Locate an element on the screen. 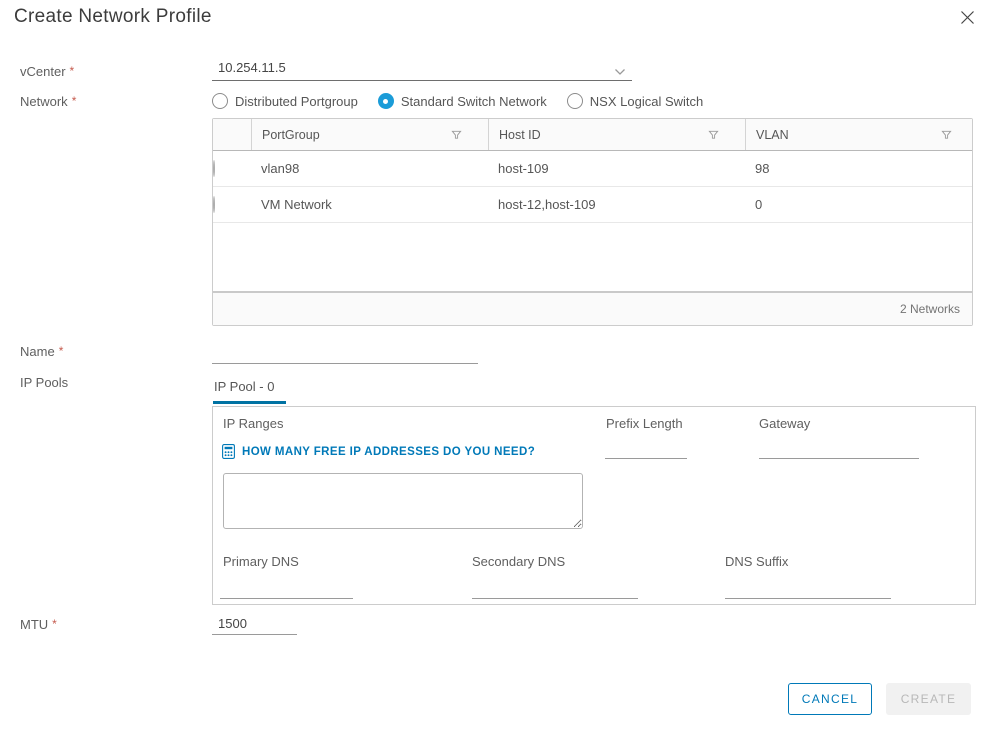 The image size is (996, 754). radio-checked-icon is located at coordinates (385, 101).